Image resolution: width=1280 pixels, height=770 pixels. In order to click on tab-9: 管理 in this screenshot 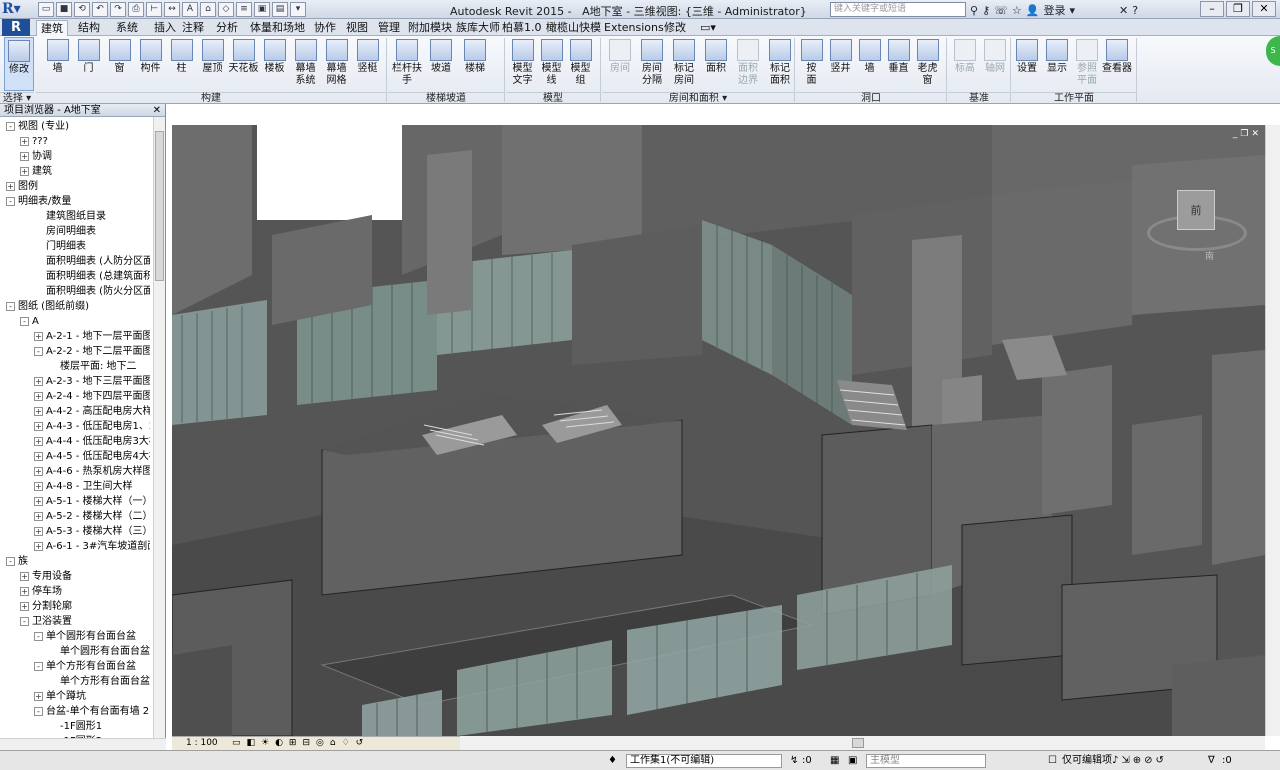, I will do `click(389, 28)`.